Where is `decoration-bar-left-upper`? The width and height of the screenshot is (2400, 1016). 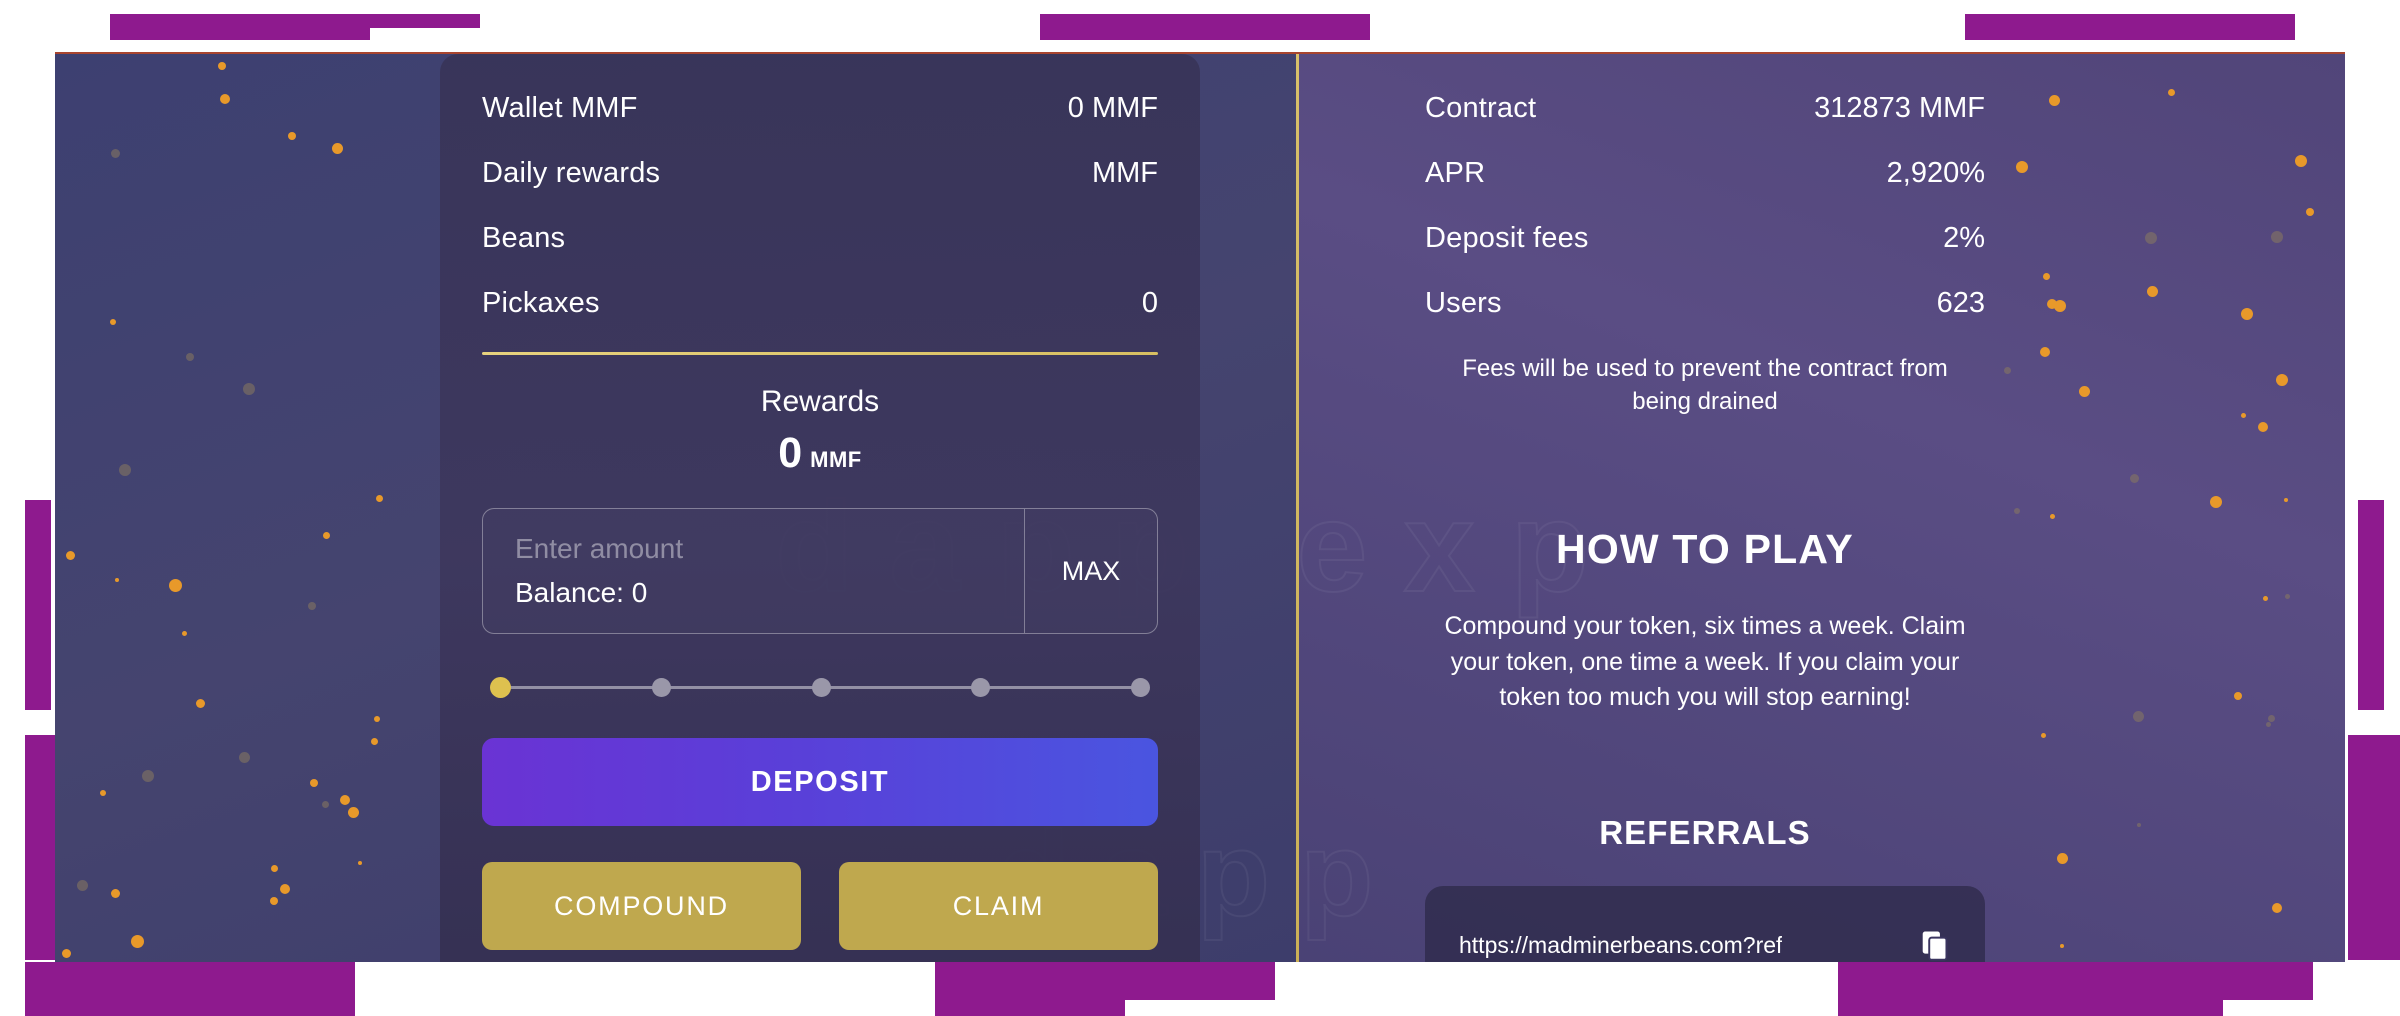 decoration-bar-left-upper is located at coordinates (38, 605).